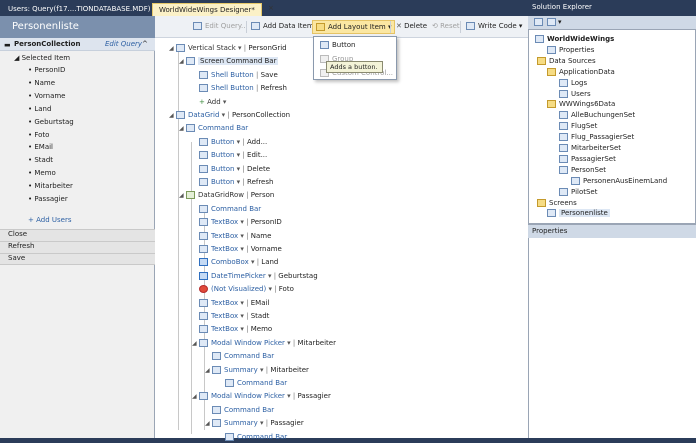  Describe the element at coordinates (355, 45) in the screenshot. I see `menu-item-button: Button` at that location.